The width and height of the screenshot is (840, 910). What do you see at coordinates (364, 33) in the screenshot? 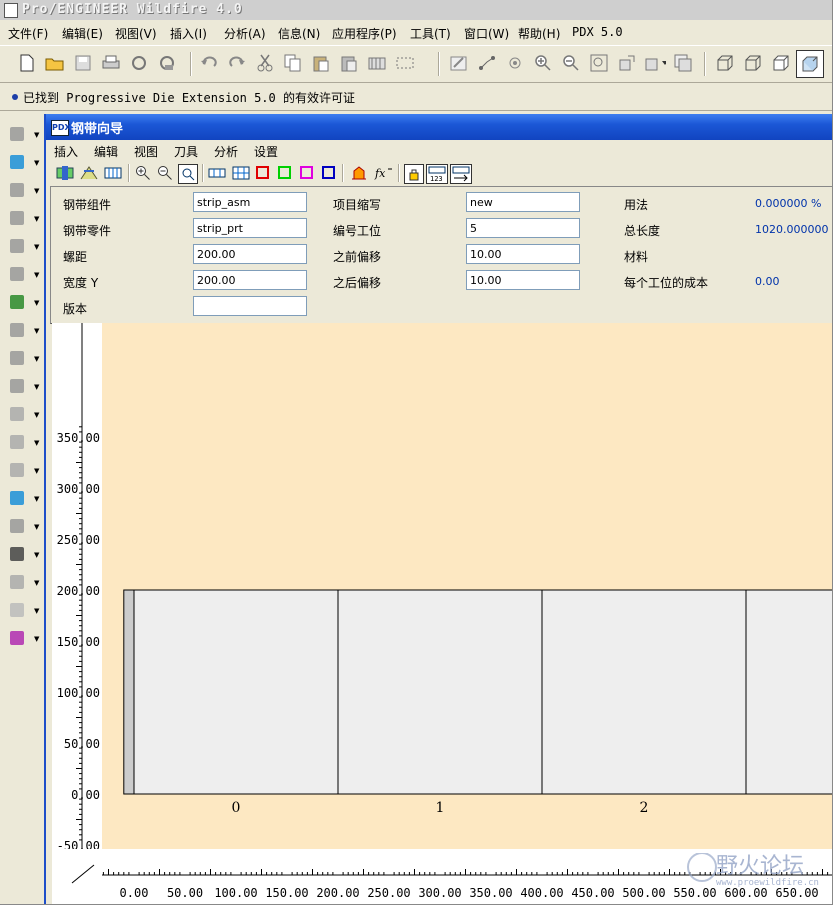
I see `menu-applications: 应用程序(P)` at bounding box center [364, 33].